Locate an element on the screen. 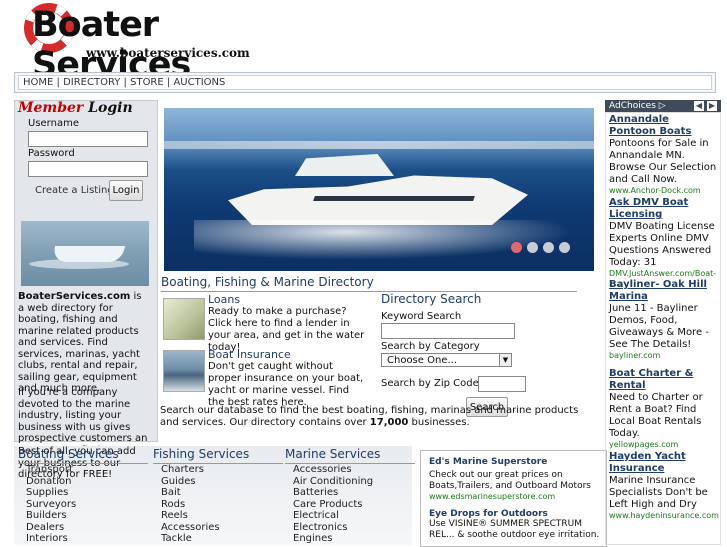  directory-count: 17,000 is located at coordinates (389, 422).